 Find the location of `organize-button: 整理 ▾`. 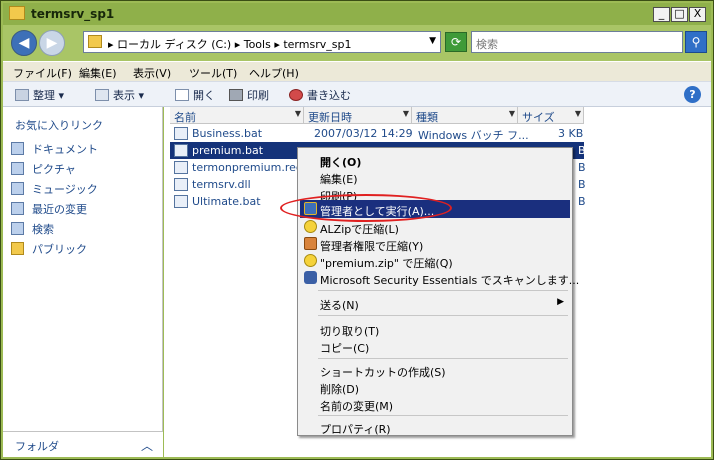

organize-button: 整理 ▾ is located at coordinates (39, 95).